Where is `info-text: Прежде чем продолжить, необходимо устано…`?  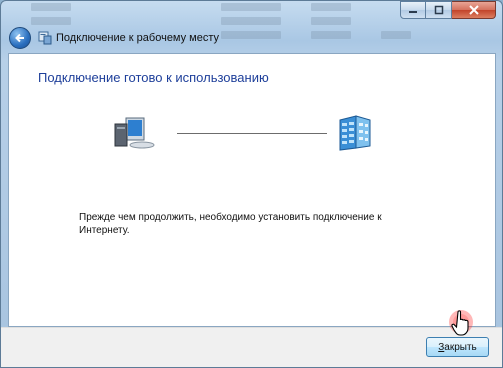
info-text: Прежде чем продолжить, необходимо устано… is located at coordinates (230, 224).